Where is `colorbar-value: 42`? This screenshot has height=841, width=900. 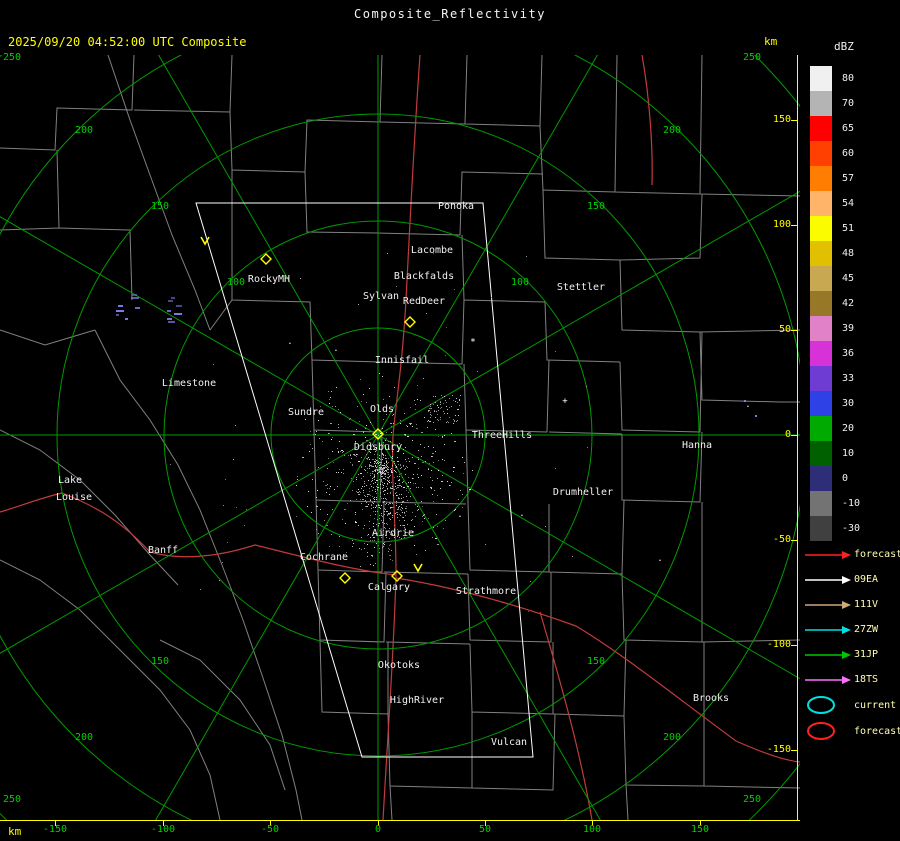 colorbar-value: 42 is located at coordinates (848, 303).